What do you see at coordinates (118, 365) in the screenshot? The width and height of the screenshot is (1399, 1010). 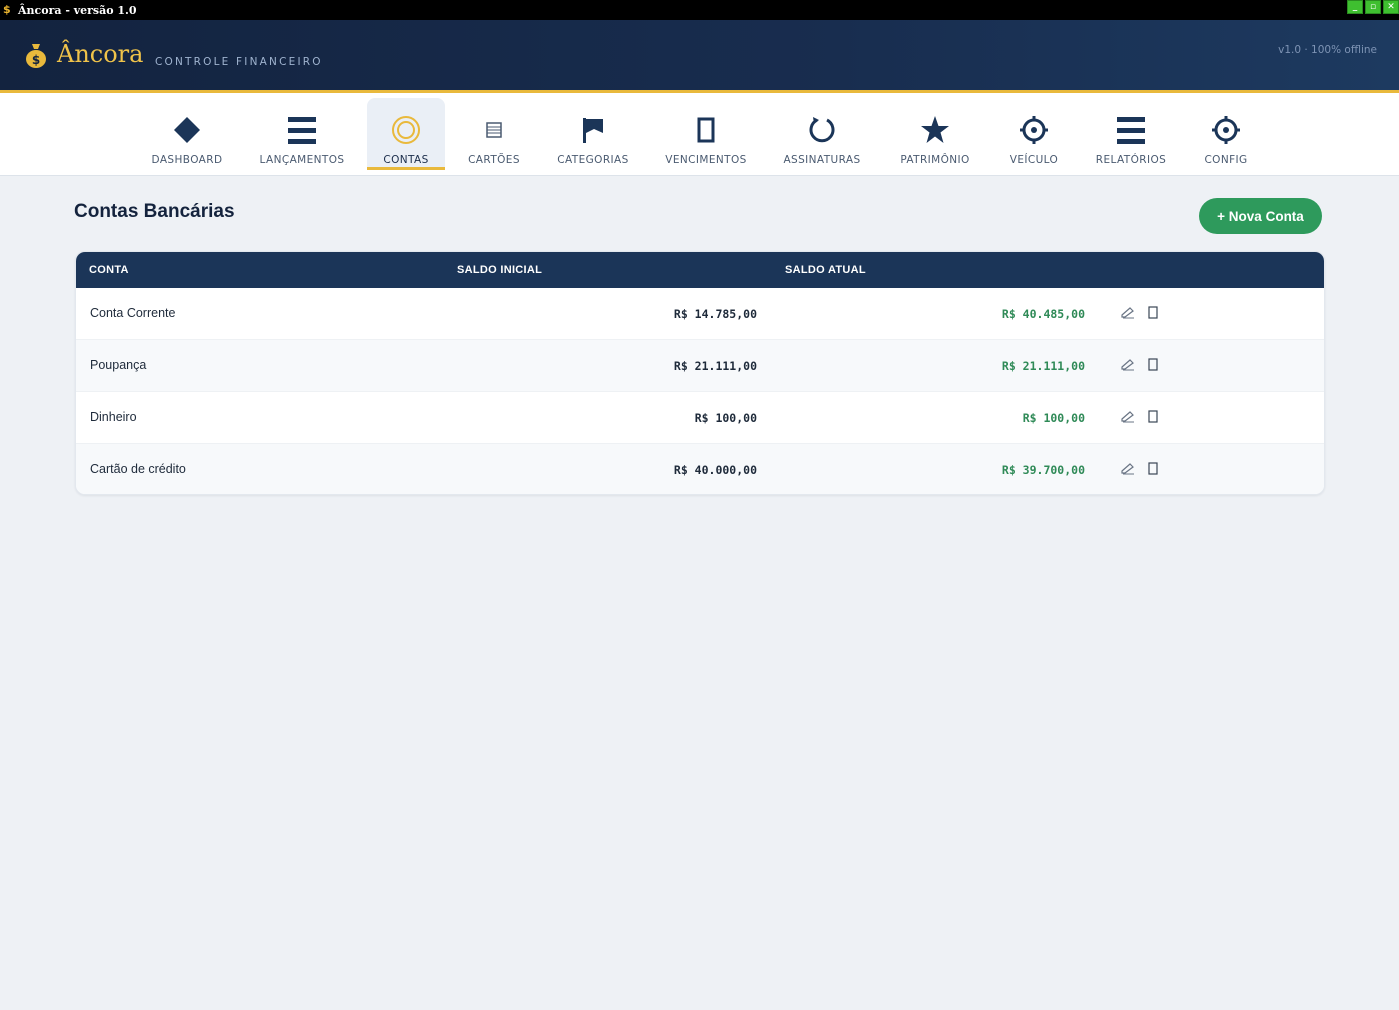 I see `account-name: Poupança` at bounding box center [118, 365].